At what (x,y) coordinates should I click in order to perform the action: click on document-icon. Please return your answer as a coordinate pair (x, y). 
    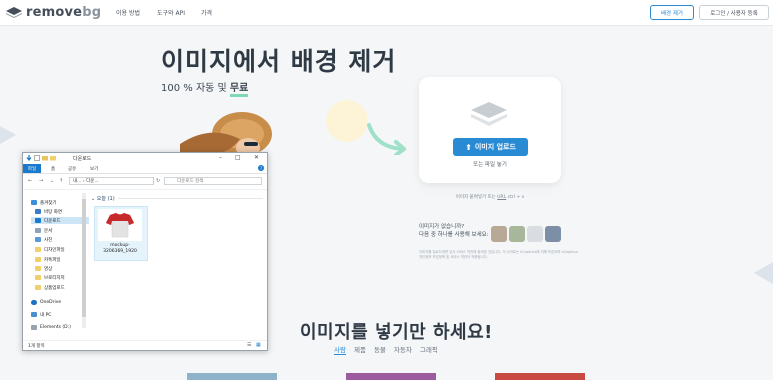
    Looking at the image, I should click on (38, 230).